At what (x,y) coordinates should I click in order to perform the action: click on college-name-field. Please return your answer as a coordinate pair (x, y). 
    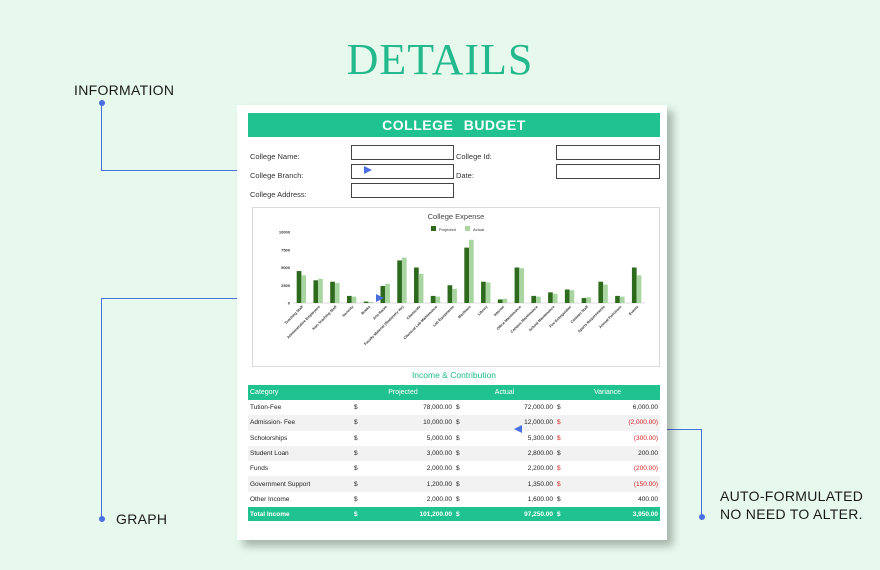
    Looking at the image, I should click on (402, 152).